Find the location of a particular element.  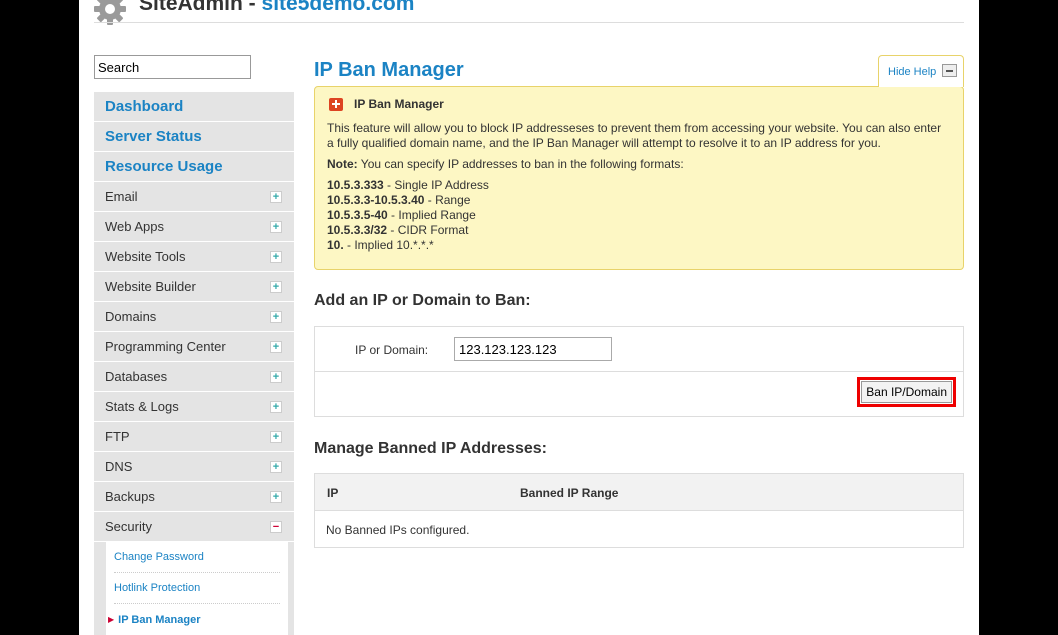

format-item: 10.5.3.3/32 - CIDR Format is located at coordinates (639, 230).